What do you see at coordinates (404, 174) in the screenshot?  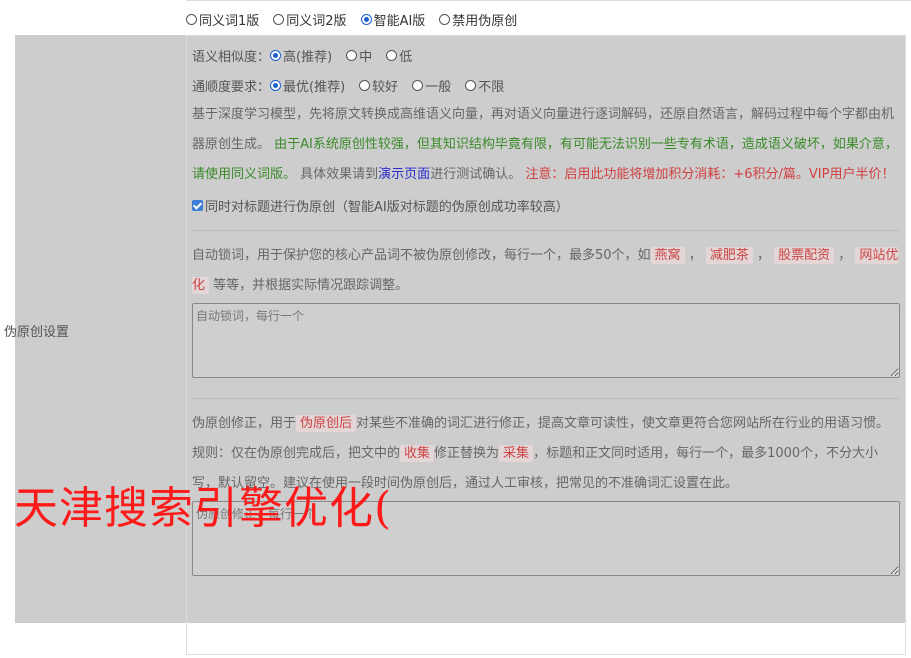 I see `demo-page-link: 演示页面` at bounding box center [404, 174].